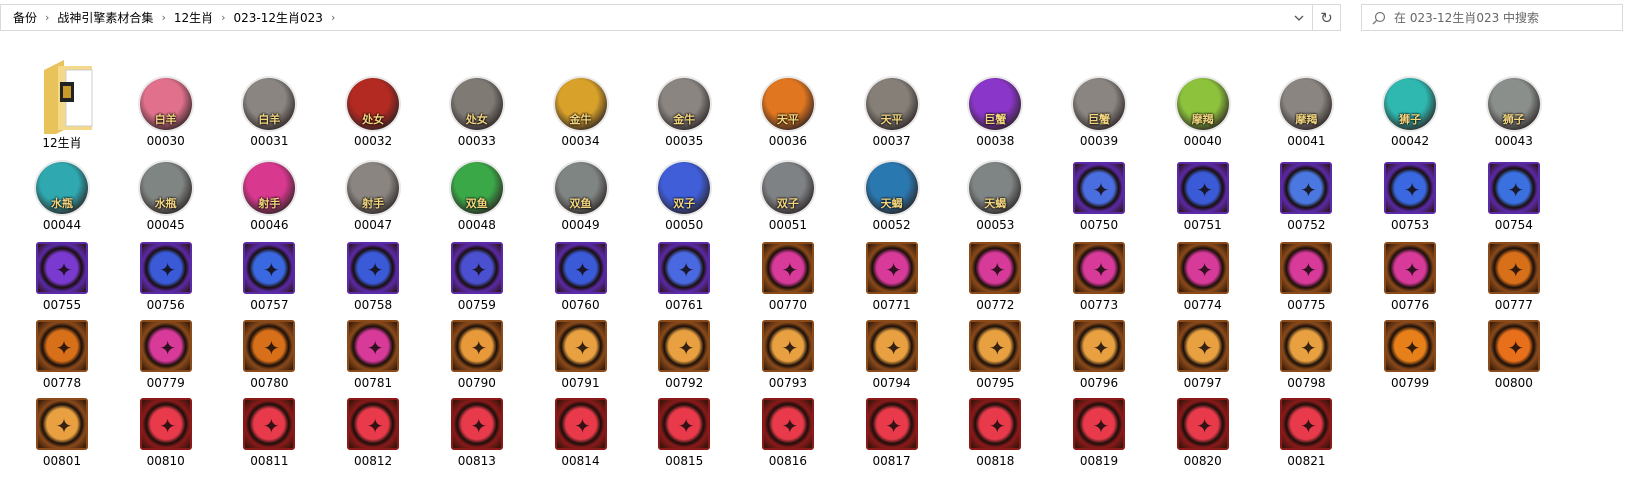 This screenshot has width=1649, height=495. I want to click on file-name: 00812, so click(373, 461).